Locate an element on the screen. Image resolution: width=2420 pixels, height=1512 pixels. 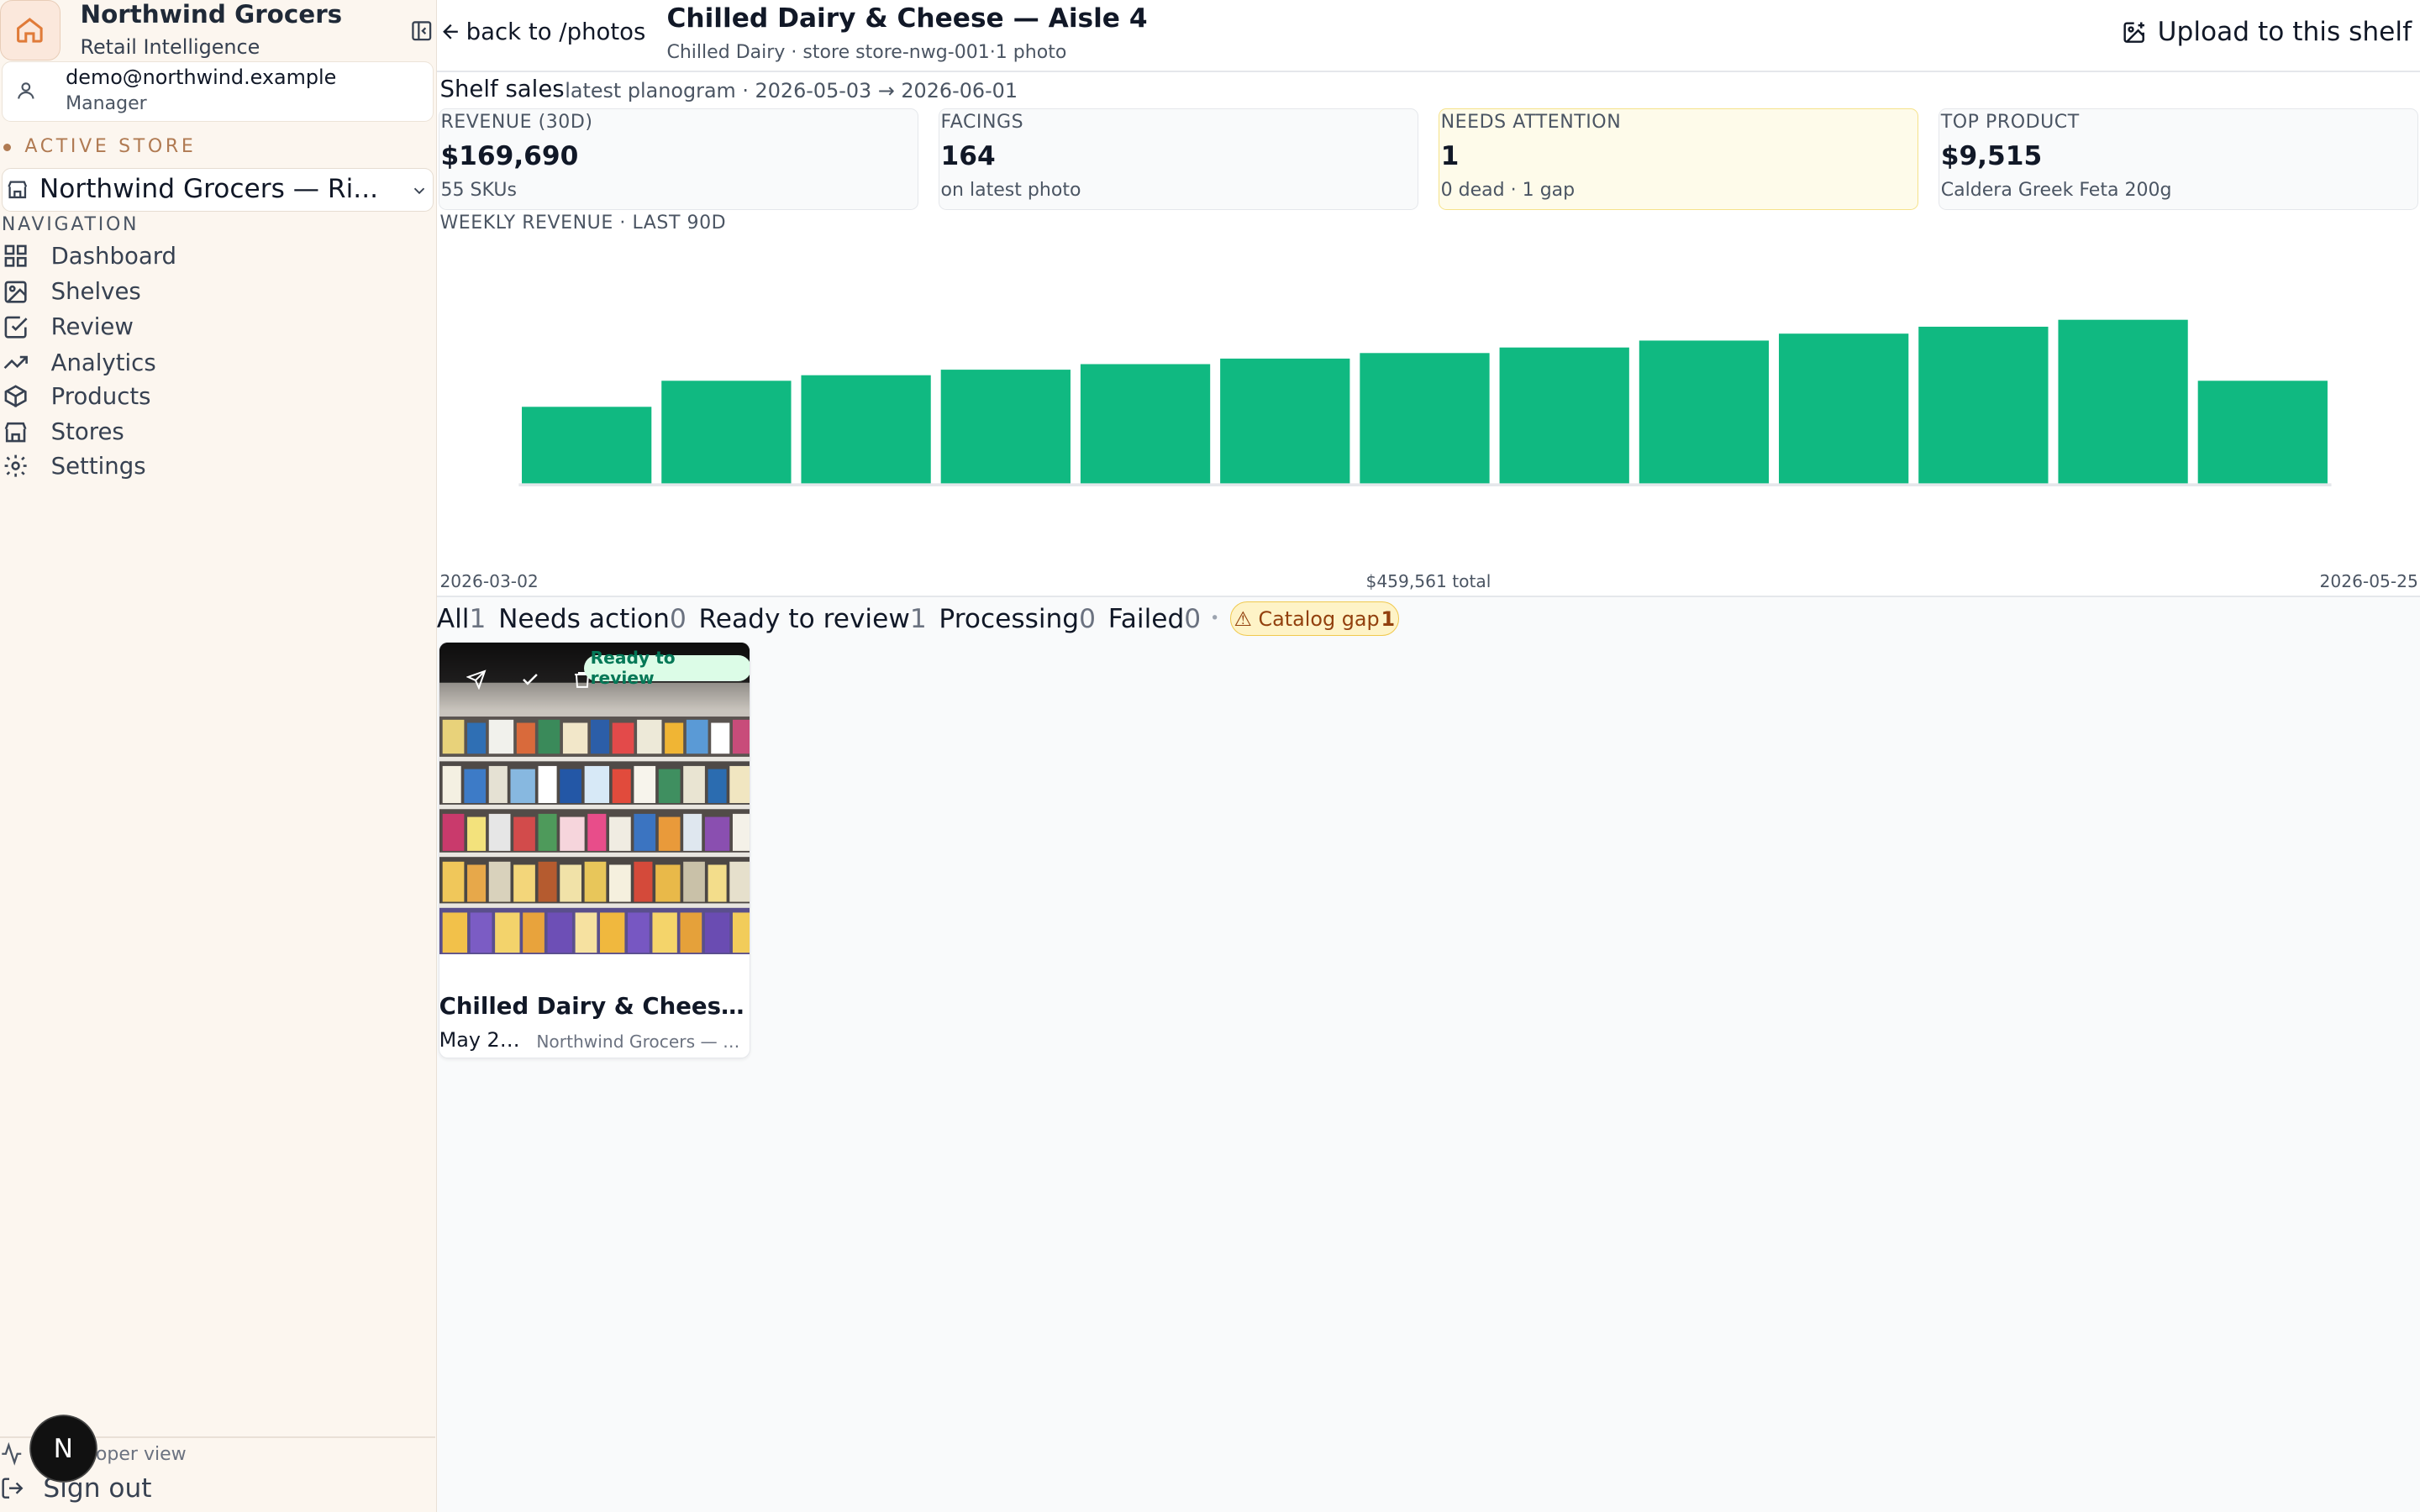
photo-card-toolbar: Ready to review is located at coordinates (594, 677).